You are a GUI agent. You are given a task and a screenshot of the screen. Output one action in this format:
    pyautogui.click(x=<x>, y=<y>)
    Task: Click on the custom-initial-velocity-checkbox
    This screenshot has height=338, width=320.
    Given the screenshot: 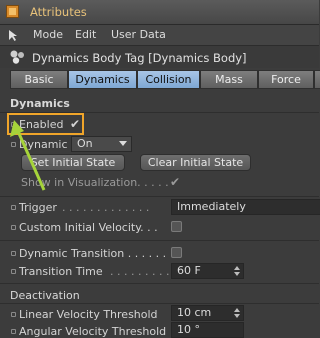 What is the action you would take?
    pyautogui.click(x=176, y=226)
    